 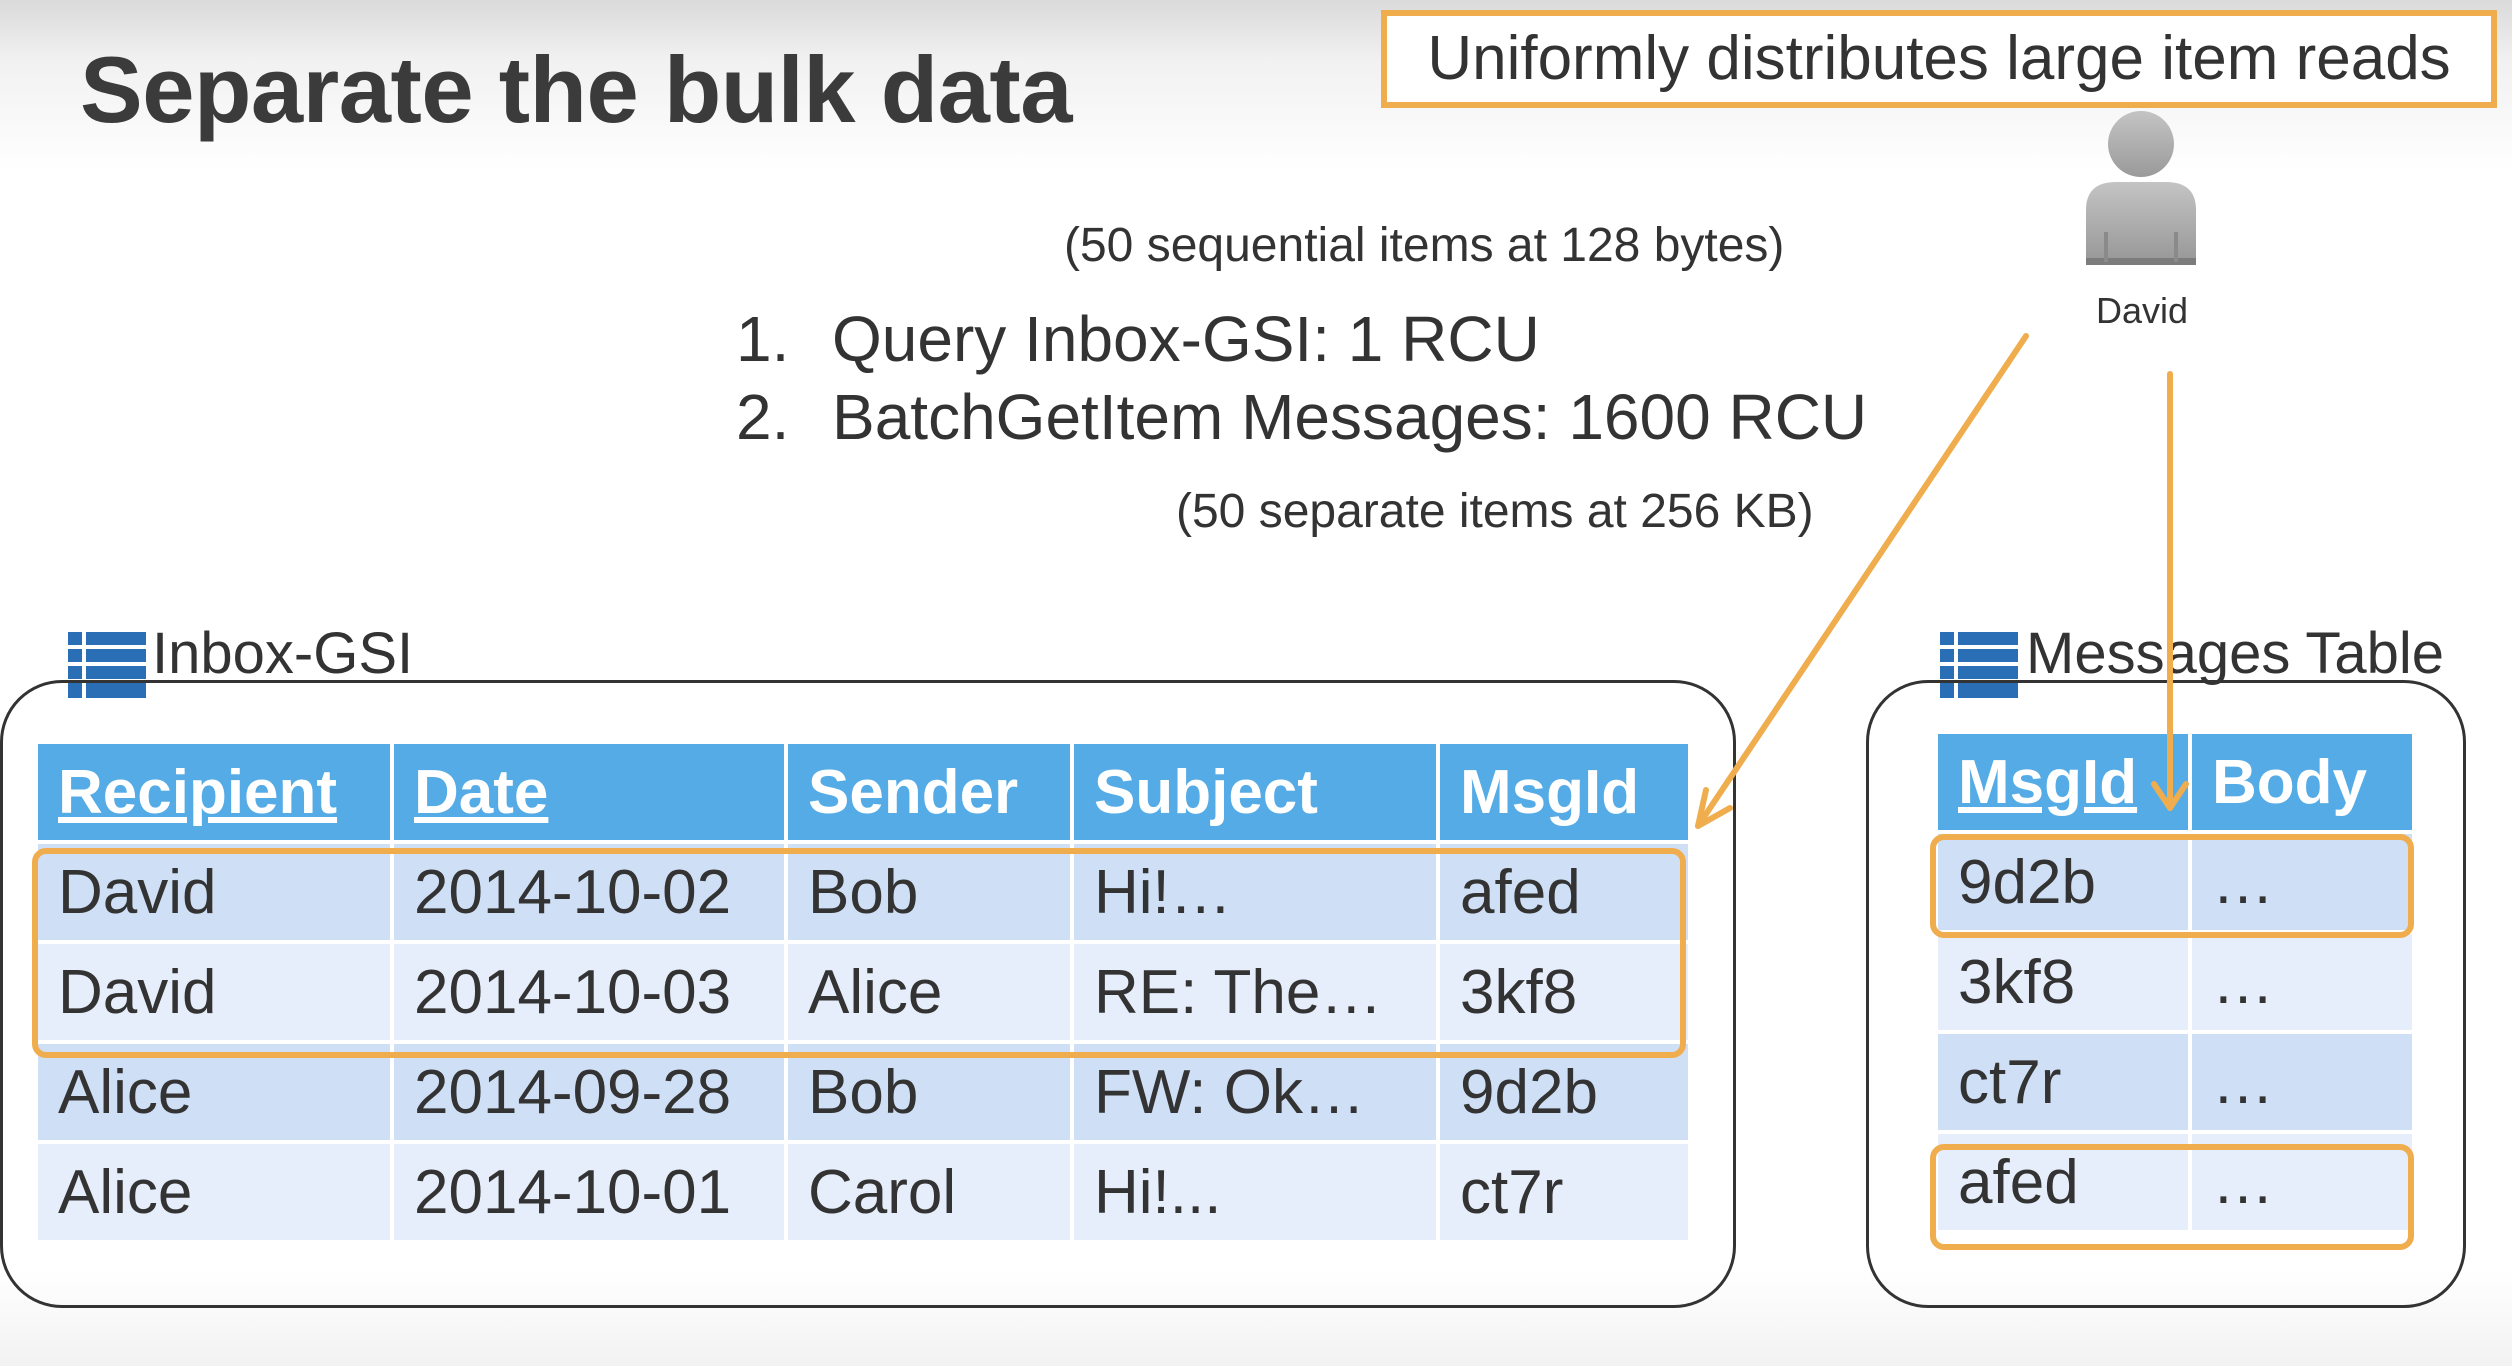 What do you see at coordinates (1862, 581) in the screenshot?
I see `arrow-to-inbox-gsi` at bounding box center [1862, 581].